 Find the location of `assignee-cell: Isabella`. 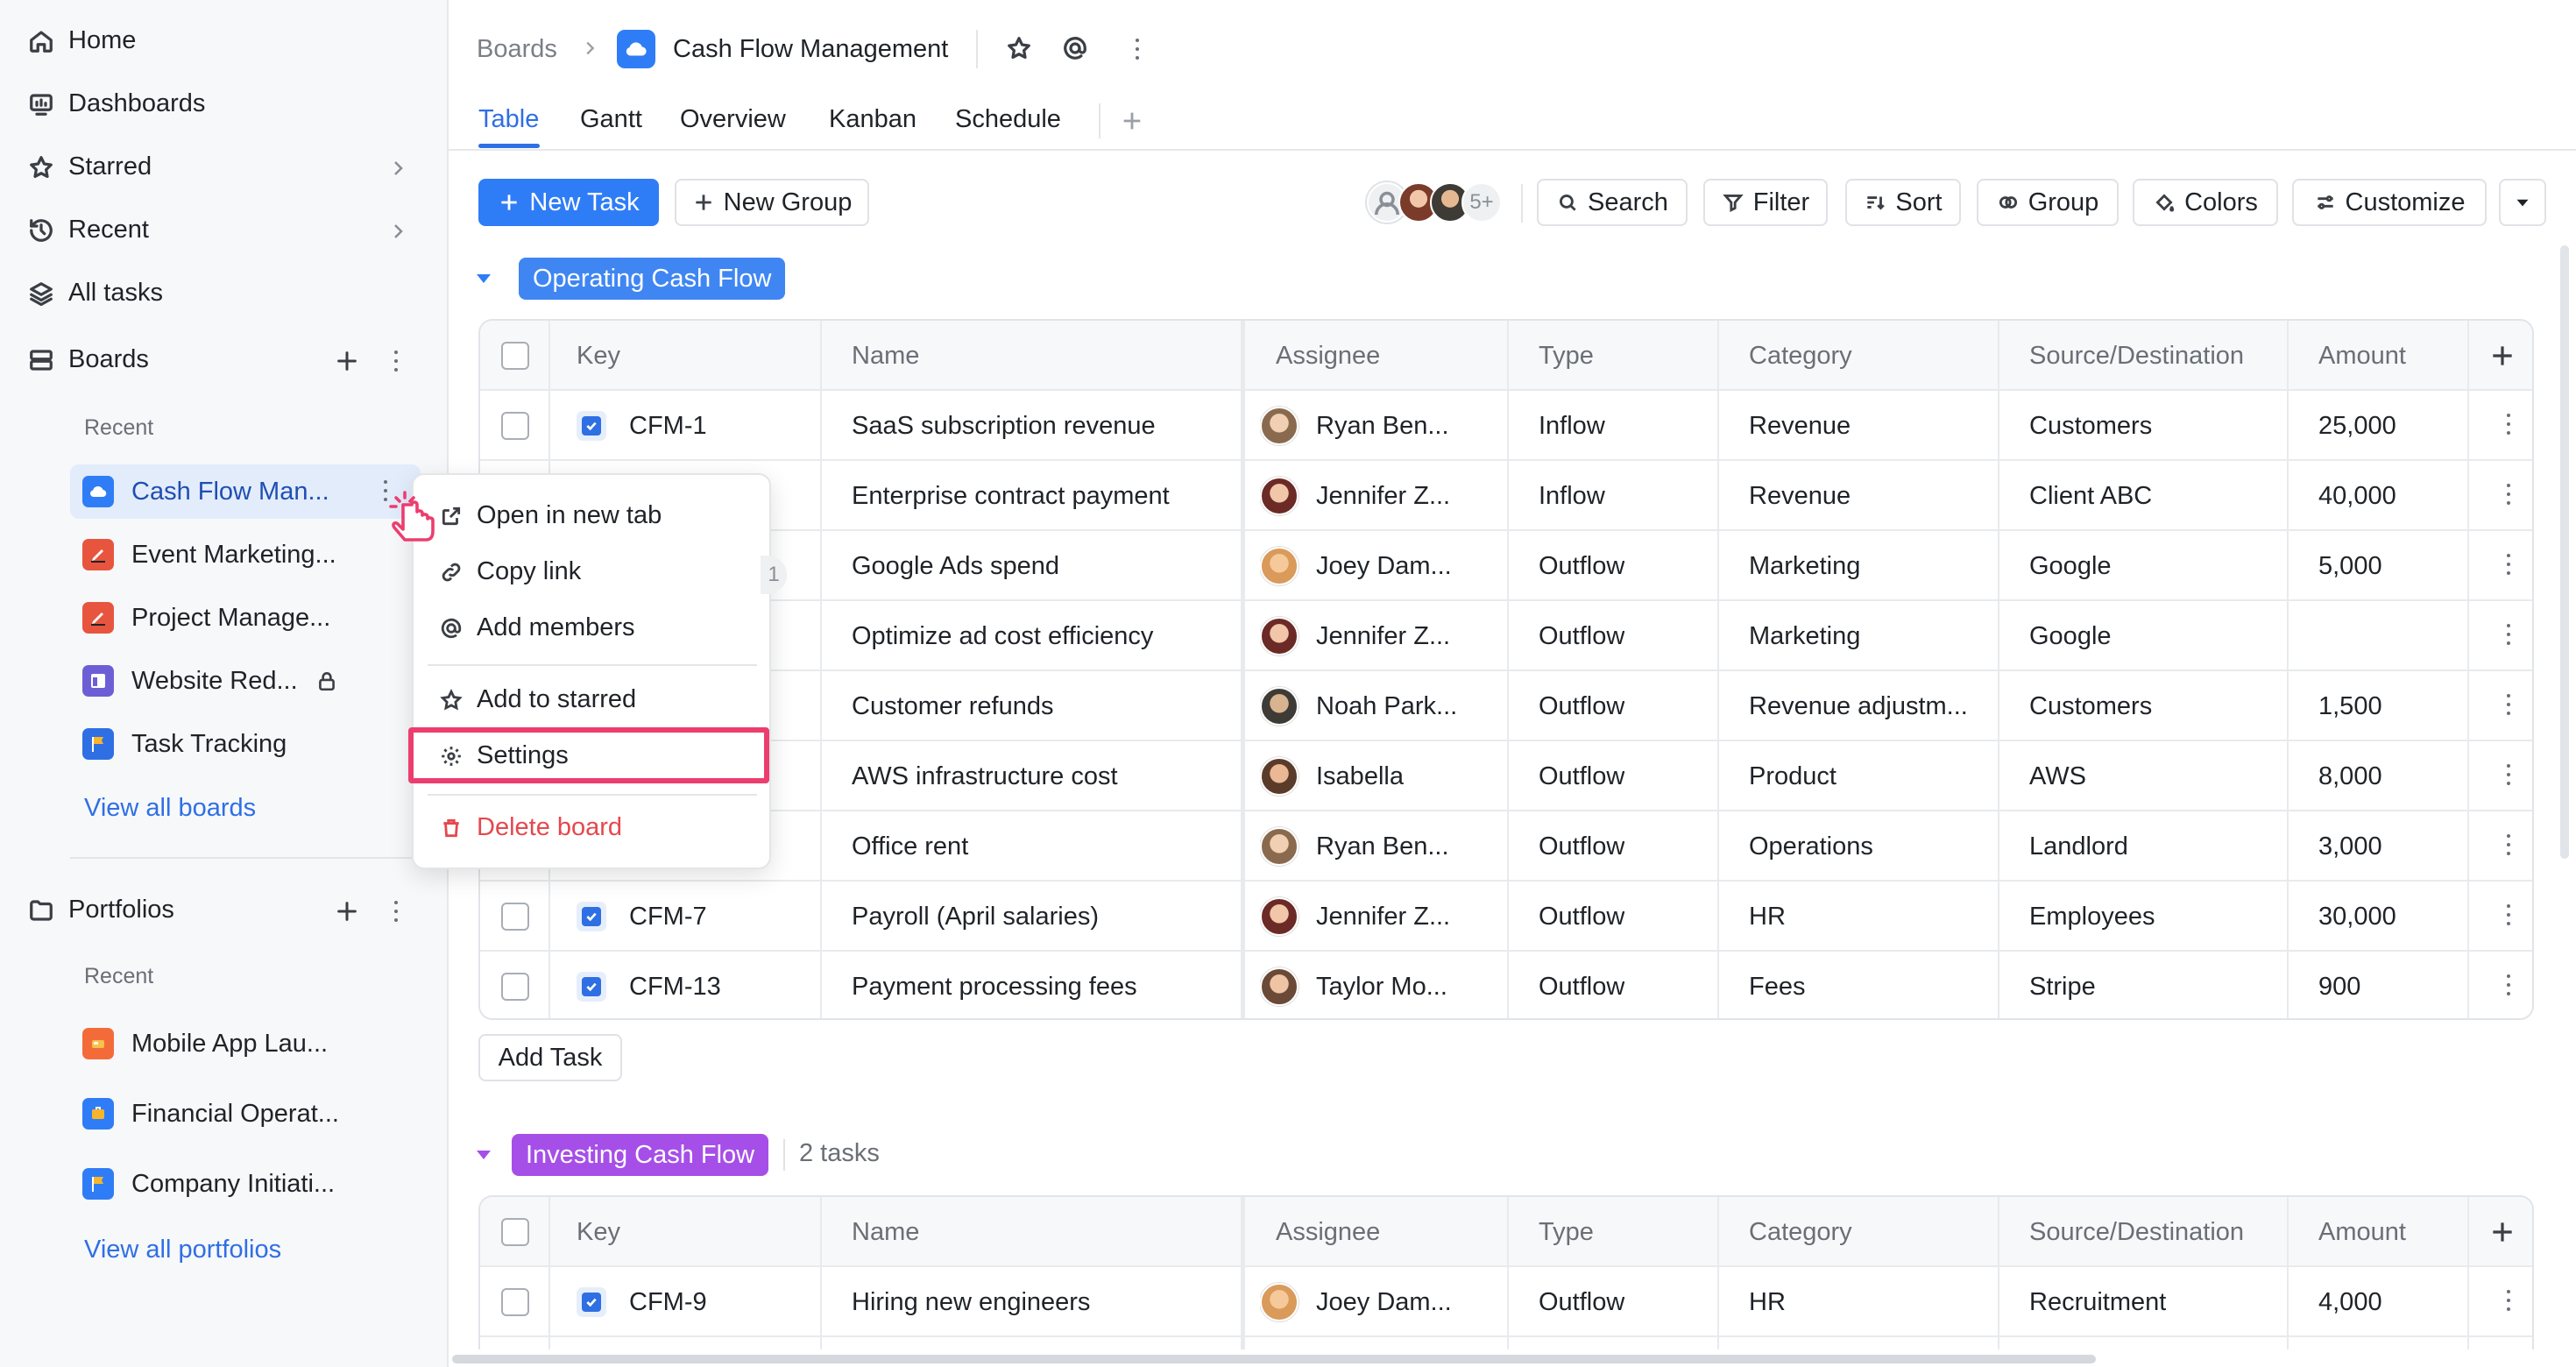

assignee-cell: Isabella is located at coordinates (1378, 776).